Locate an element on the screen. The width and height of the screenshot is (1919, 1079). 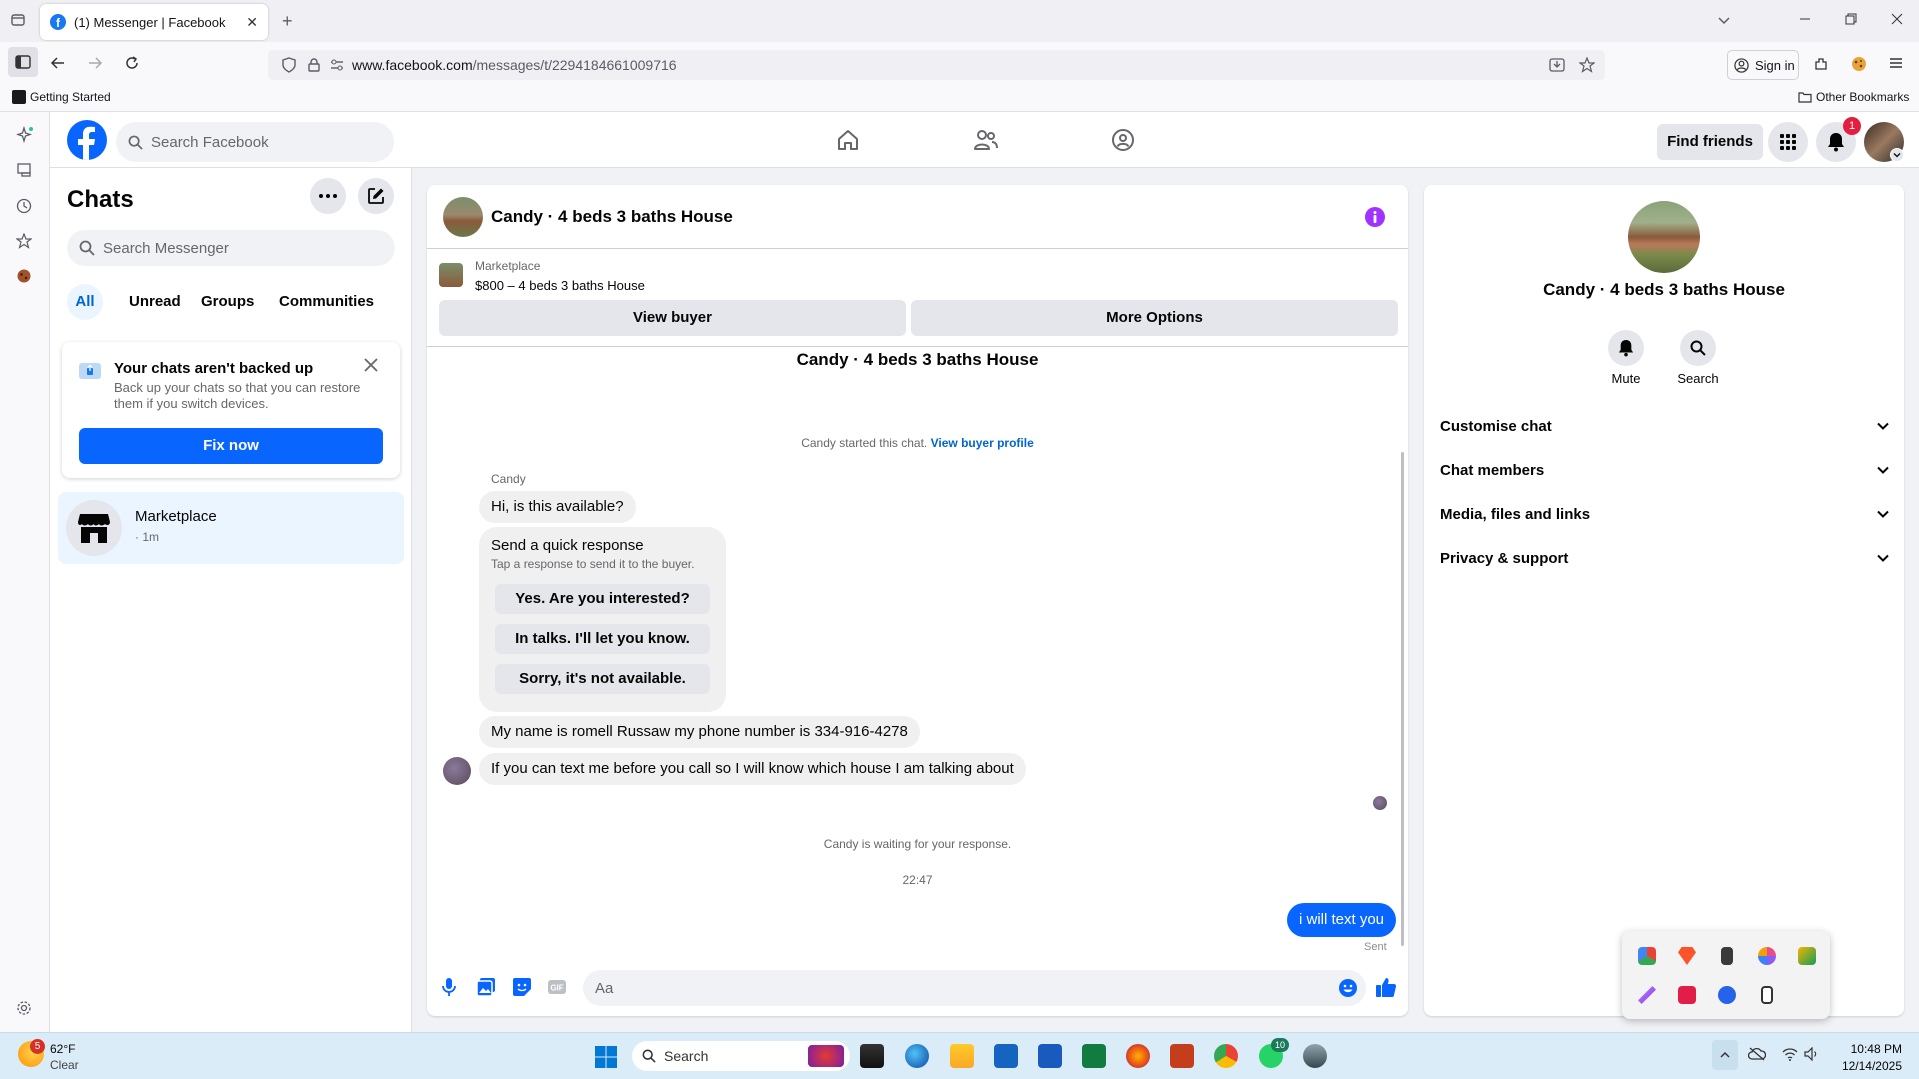
other-bookmarks: Other Bookmarks is located at coordinates (1853, 97).